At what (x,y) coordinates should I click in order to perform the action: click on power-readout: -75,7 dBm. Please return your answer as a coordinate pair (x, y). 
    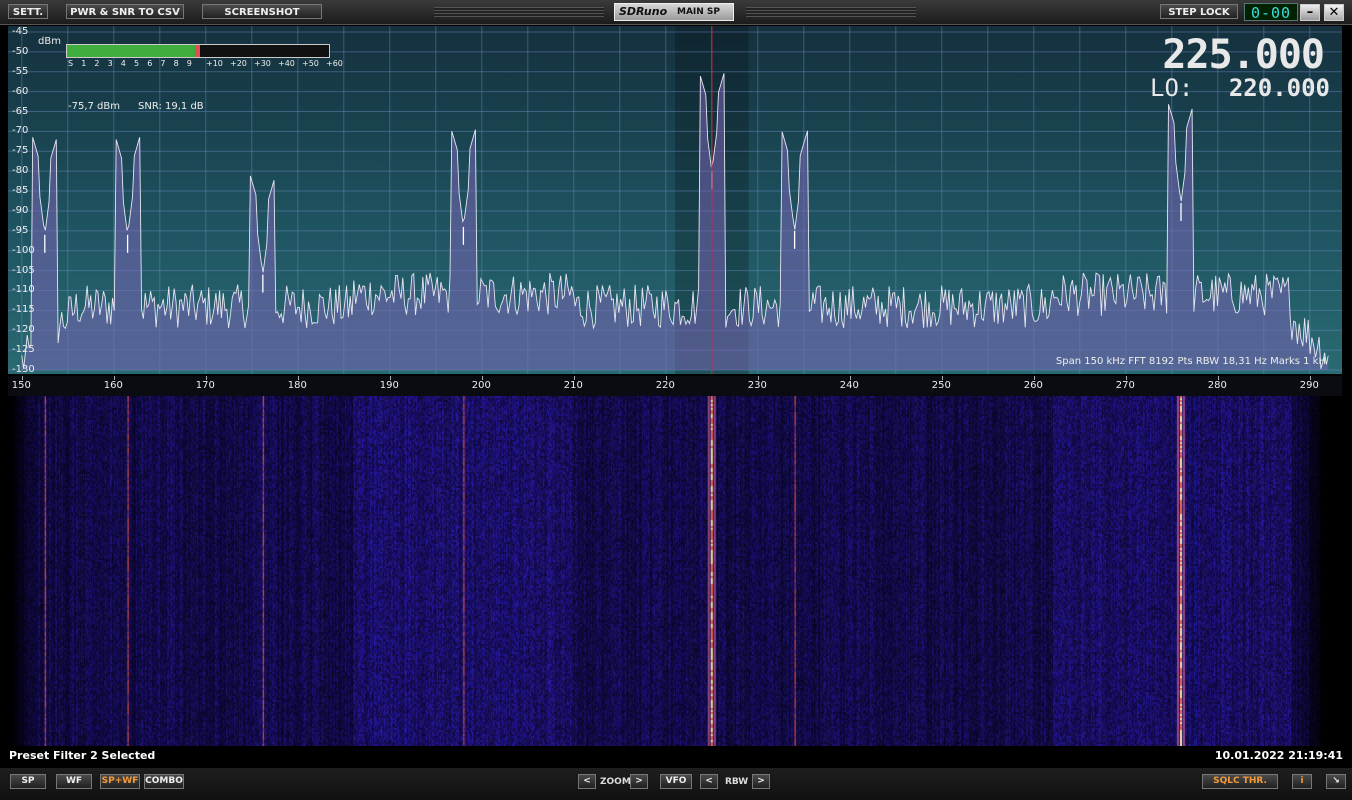
    Looking at the image, I should click on (94, 106).